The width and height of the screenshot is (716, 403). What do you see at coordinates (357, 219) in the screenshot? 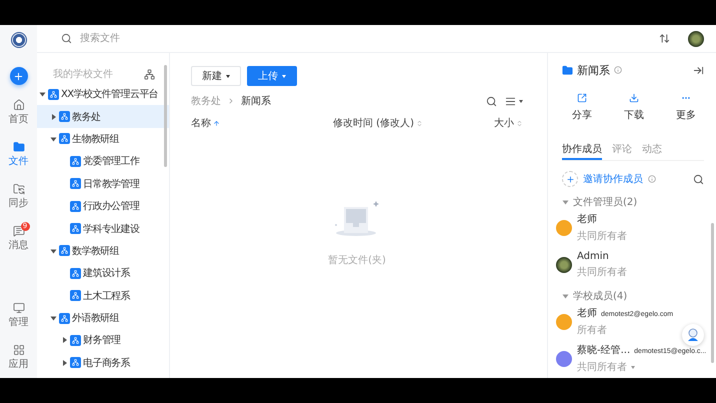
I see `empty-folder-drawing` at bounding box center [357, 219].